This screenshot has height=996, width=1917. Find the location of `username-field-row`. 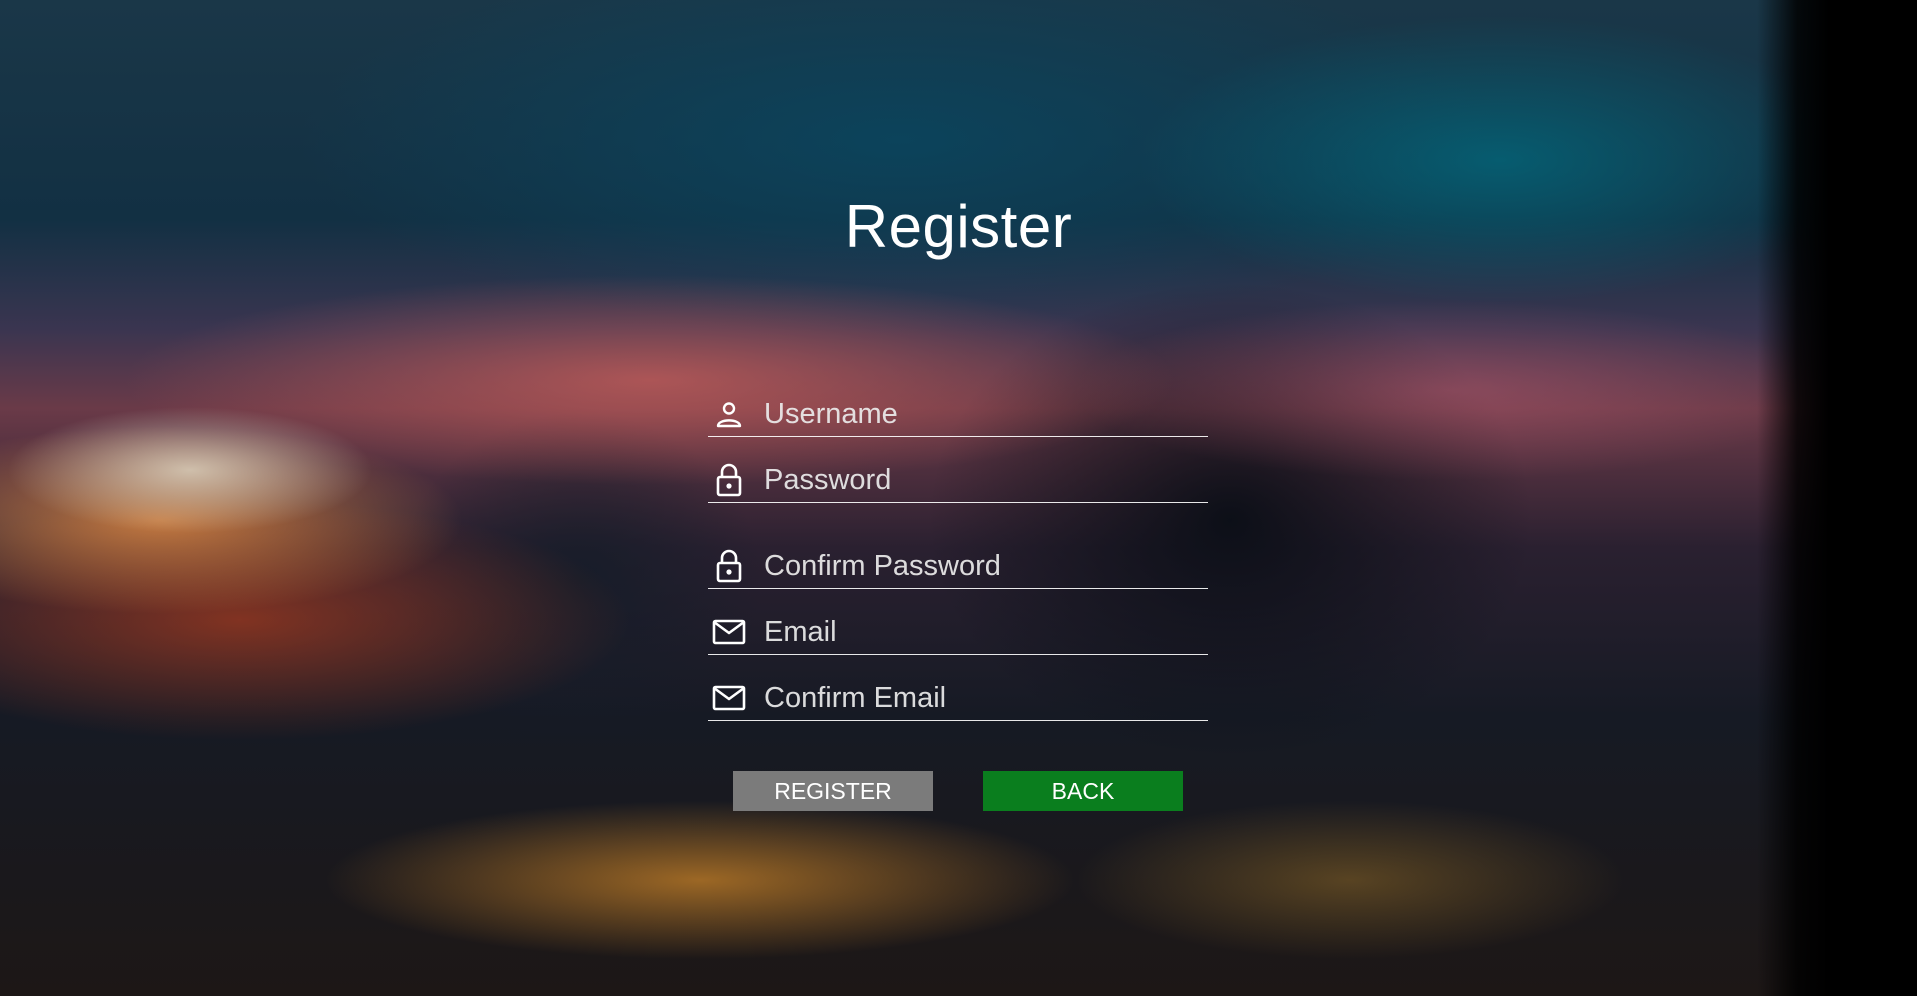

username-field-row is located at coordinates (958, 414).